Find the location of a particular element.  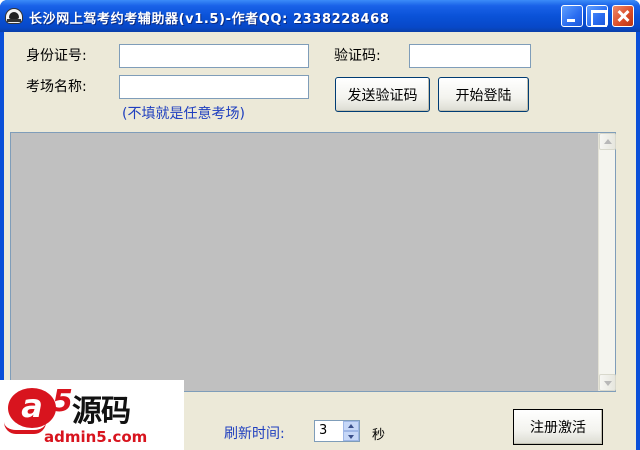

maximize-icon is located at coordinates (597, 16).